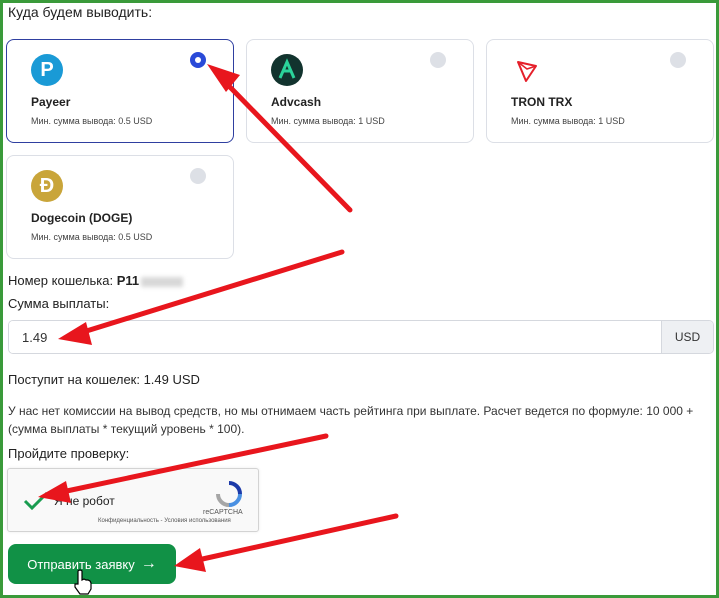 This screenshot has width=719, height=598. Describe the element at coordinates (542, 102) in the screenshot. I see `method-name: TRON TRX` at that location.